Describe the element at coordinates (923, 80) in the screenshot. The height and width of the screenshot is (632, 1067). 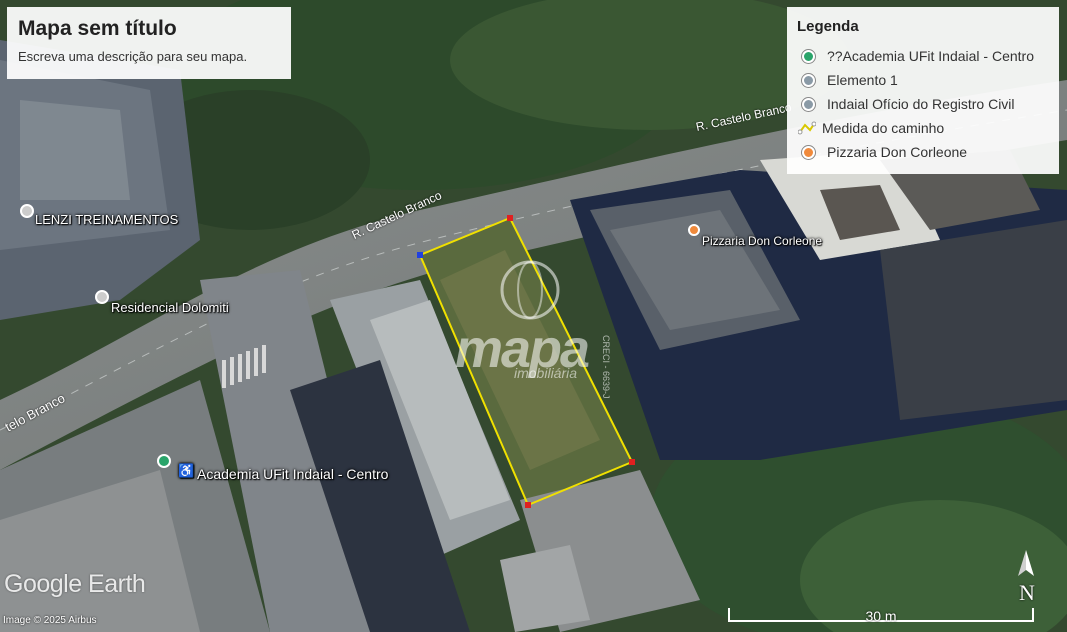
I see `legend-item-elemento: Elemento 1` at that location.